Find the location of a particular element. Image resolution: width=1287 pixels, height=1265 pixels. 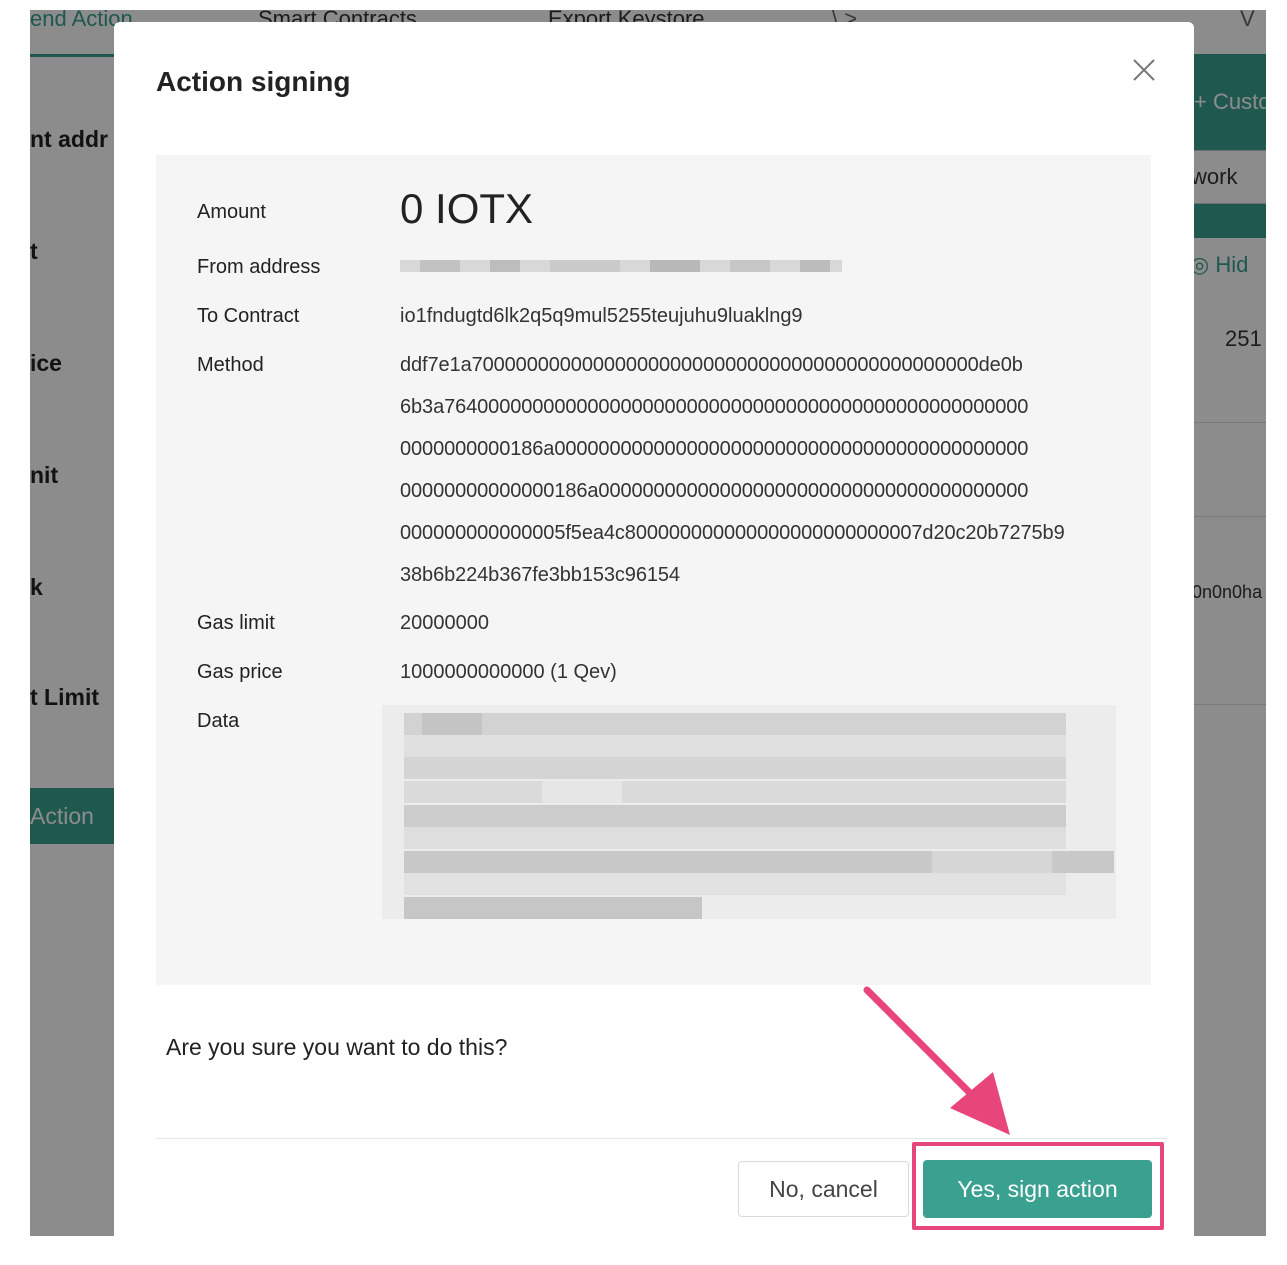

gas-limit-value: 20000000 is located at coordinates (444, 623).